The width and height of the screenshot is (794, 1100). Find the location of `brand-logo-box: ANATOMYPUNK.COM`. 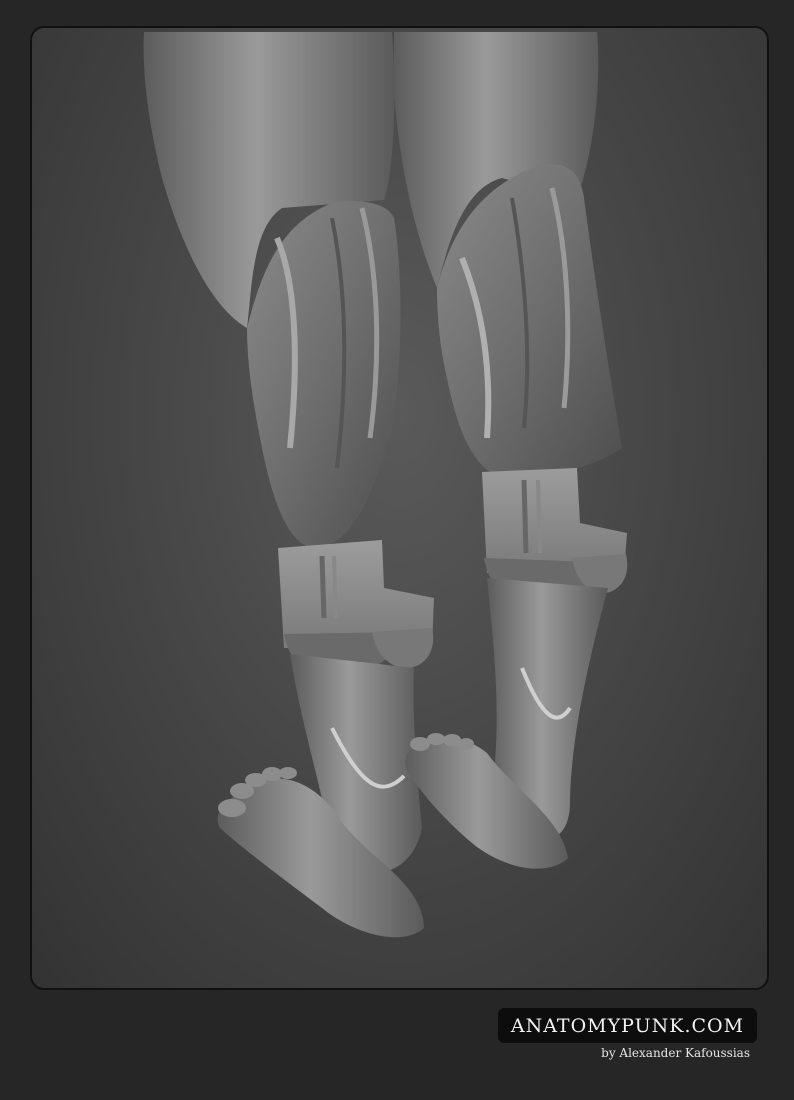

brand-logo-box: ANATOMYPUNK.COM is located at coordinates (627, 1025).